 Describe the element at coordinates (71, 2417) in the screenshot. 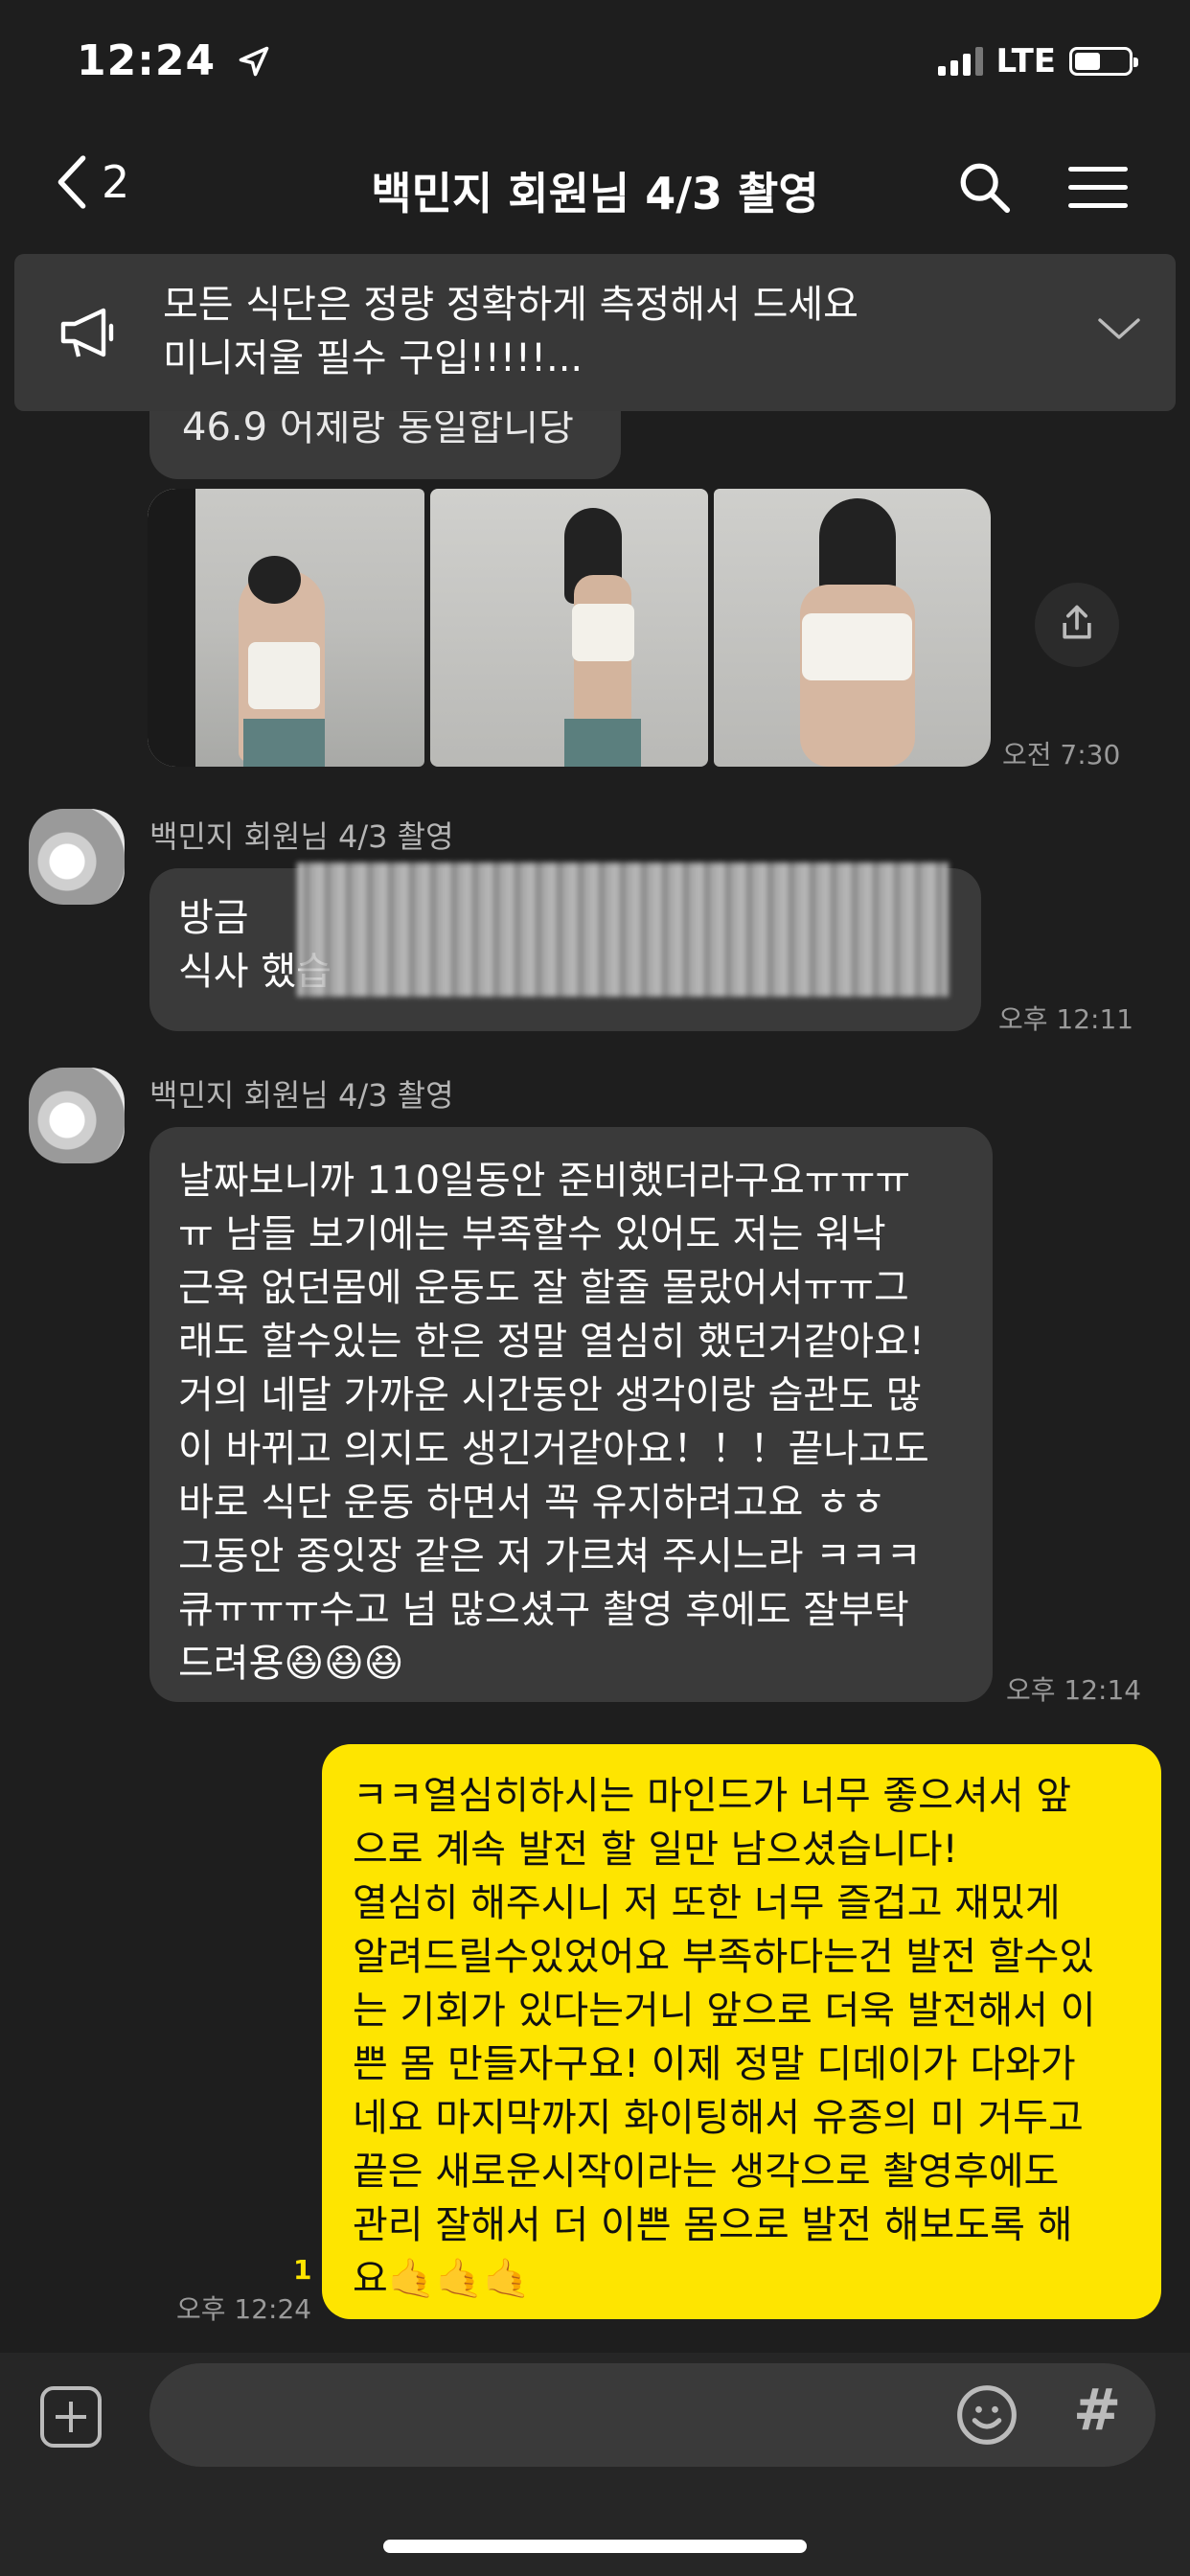

I see `attach-button` at that location.